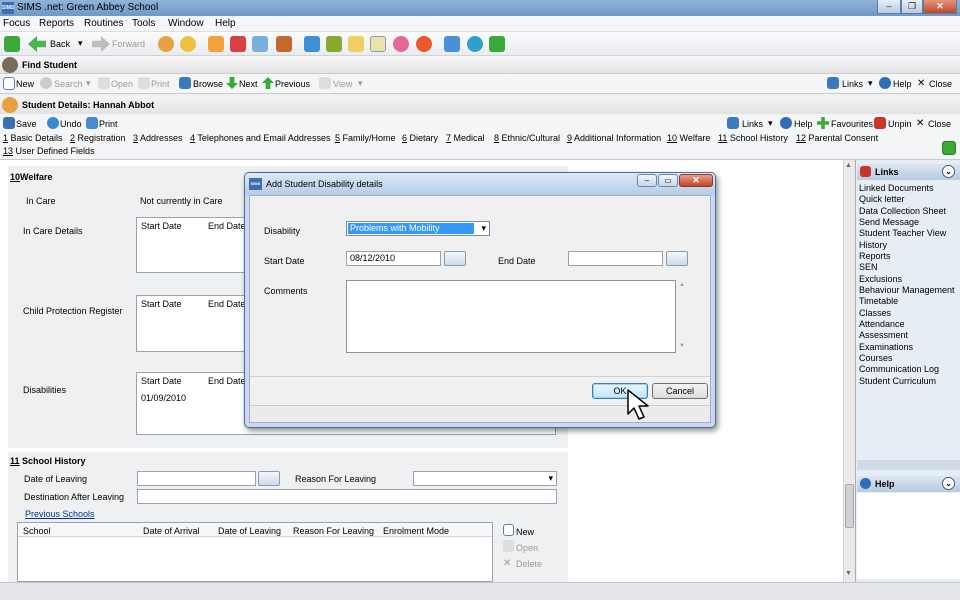 Image resolution: width=960 pixels, height=600 pixels. Describe the element at coordinates (949, 148) in the screenshot. I see `refresh-icon` at that location.